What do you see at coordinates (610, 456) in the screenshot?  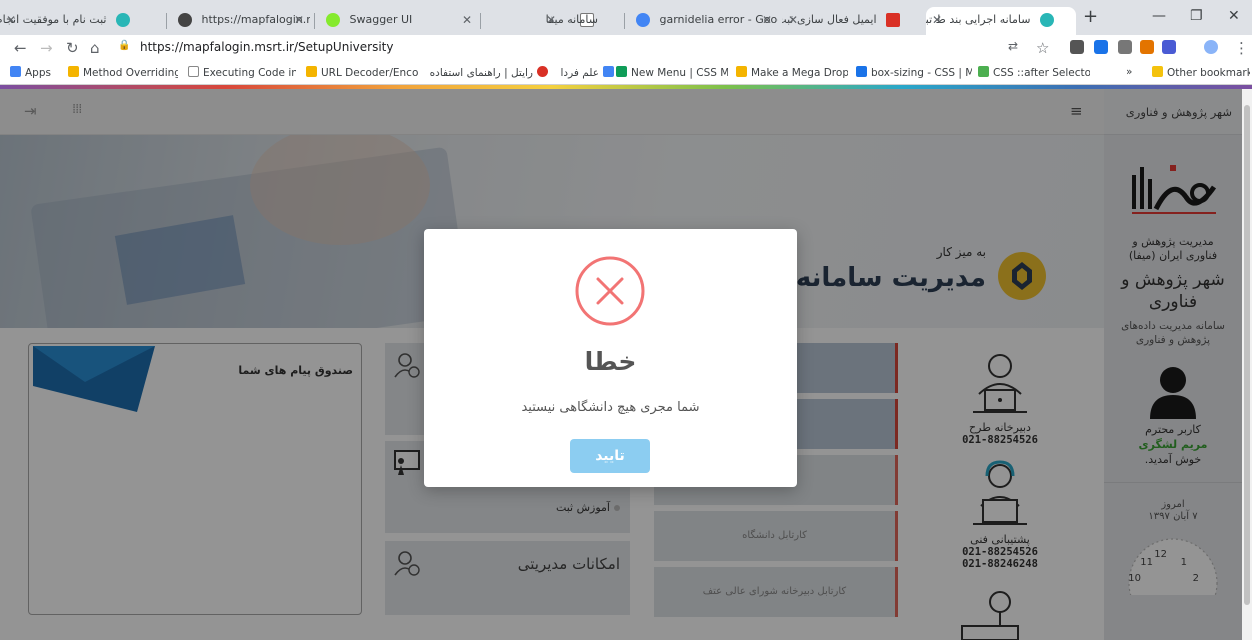 I see `confirm-button: تایید` at bounding box center [610, 456].